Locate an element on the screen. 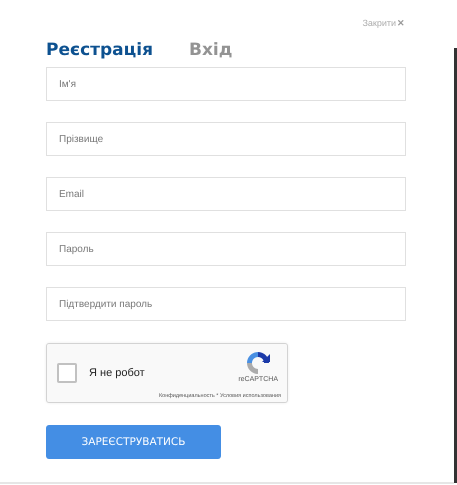 Image resolution: width=457 pixels, height=485 pixels. input-field: Прізвище is located at coordinates (226, 139).